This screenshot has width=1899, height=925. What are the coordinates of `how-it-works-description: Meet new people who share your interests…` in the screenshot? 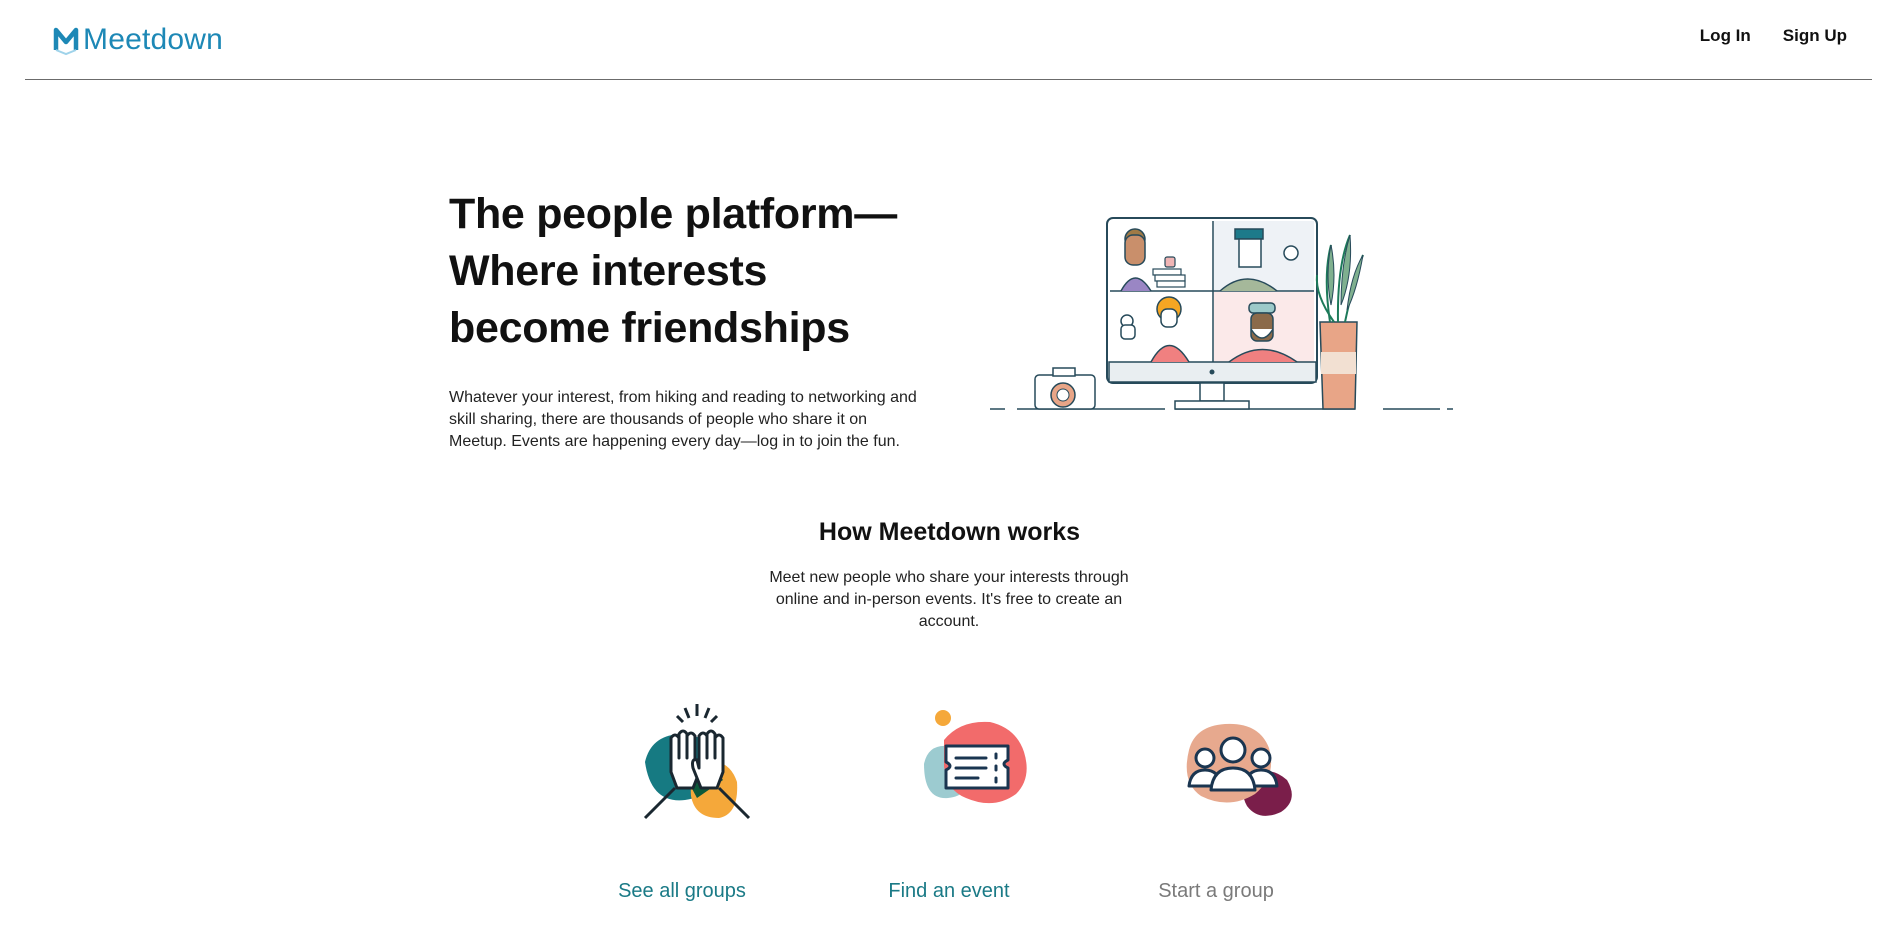 It's located at (949, 599).